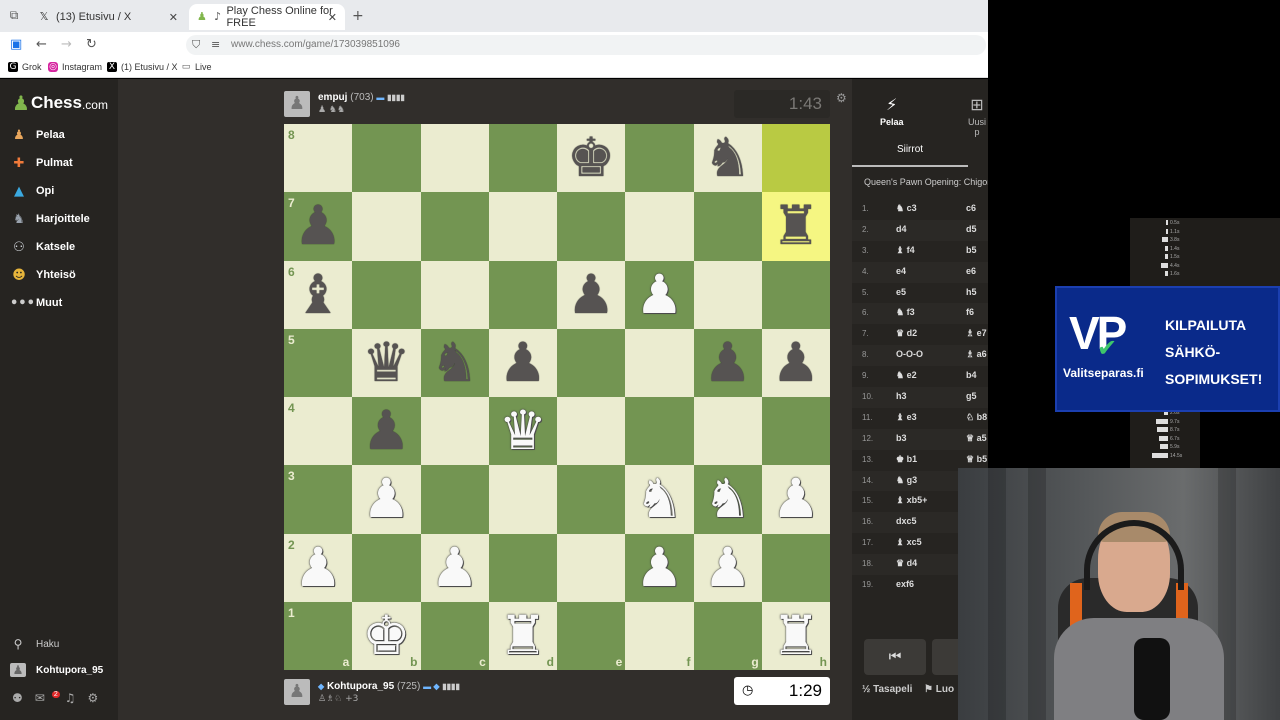 This screenshot has width=1280, height=720. I want to click on square-h5, so click(795, 362).